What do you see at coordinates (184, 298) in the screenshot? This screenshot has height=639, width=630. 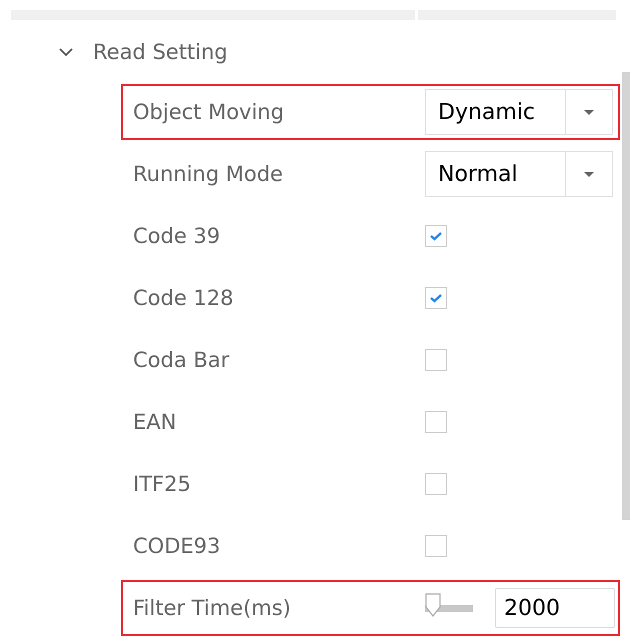 I see `setting-label: Code 128` at bounding box center [184, 298].